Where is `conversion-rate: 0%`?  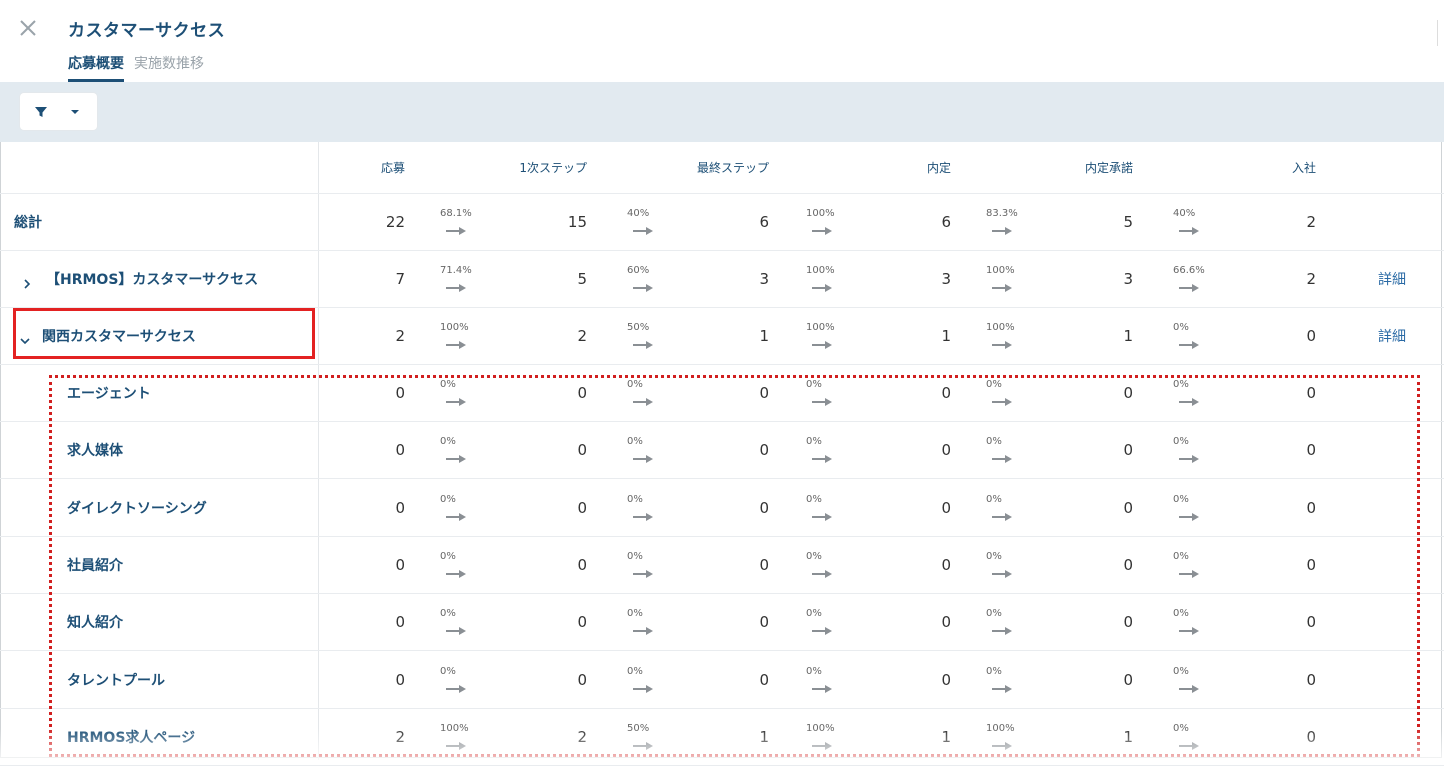 conversion-rate: 0% is located at coordinates (1181, 327).